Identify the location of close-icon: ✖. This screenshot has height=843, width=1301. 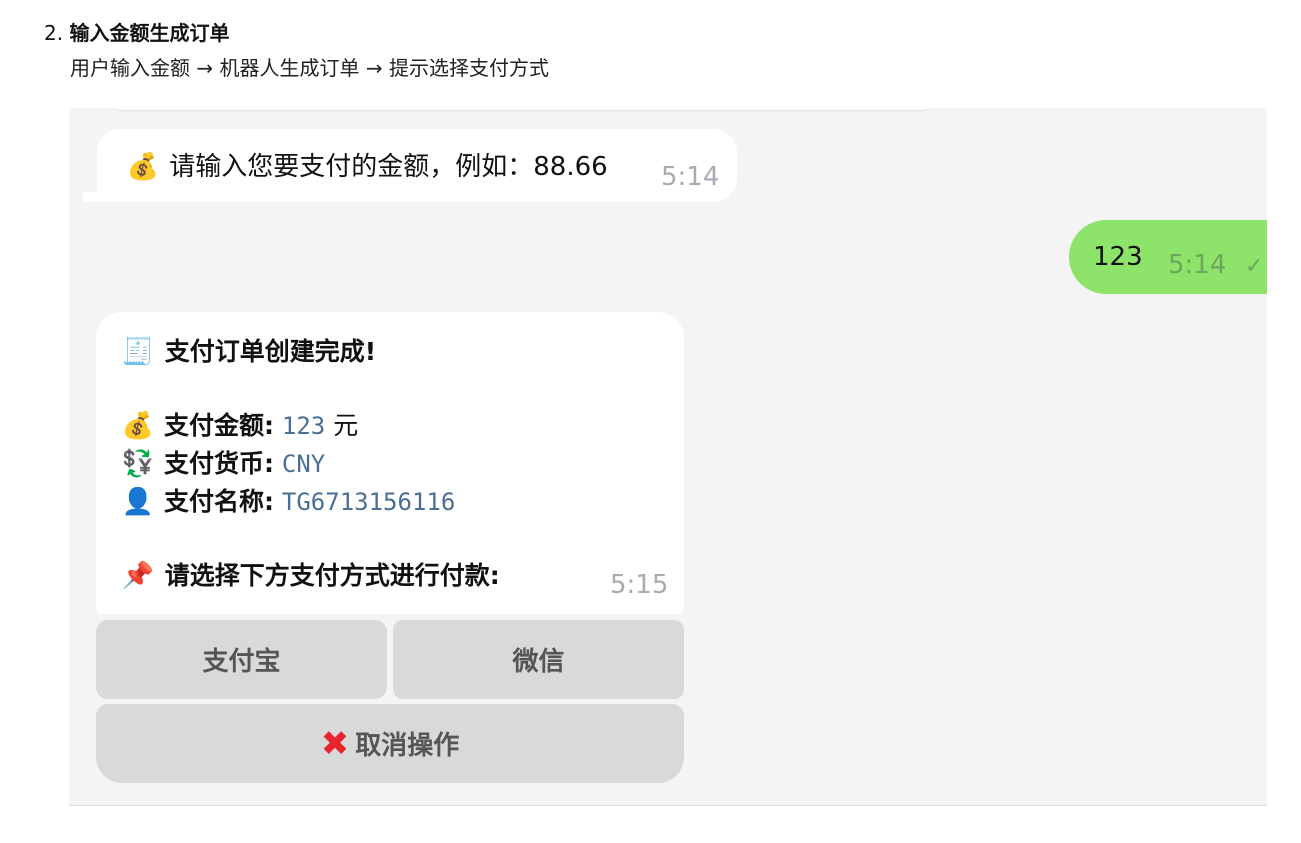
(335, 743).